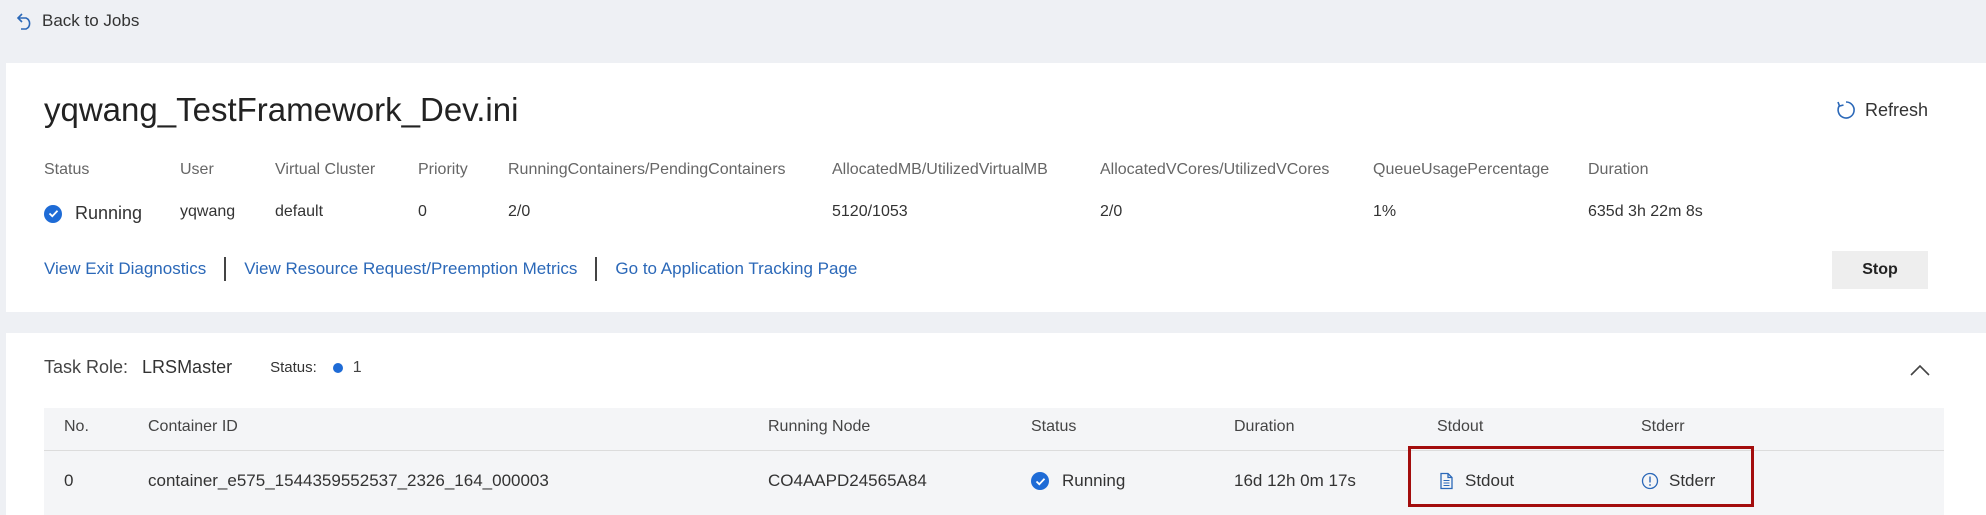  I want to click on row-no: 0, so click(69, 480).